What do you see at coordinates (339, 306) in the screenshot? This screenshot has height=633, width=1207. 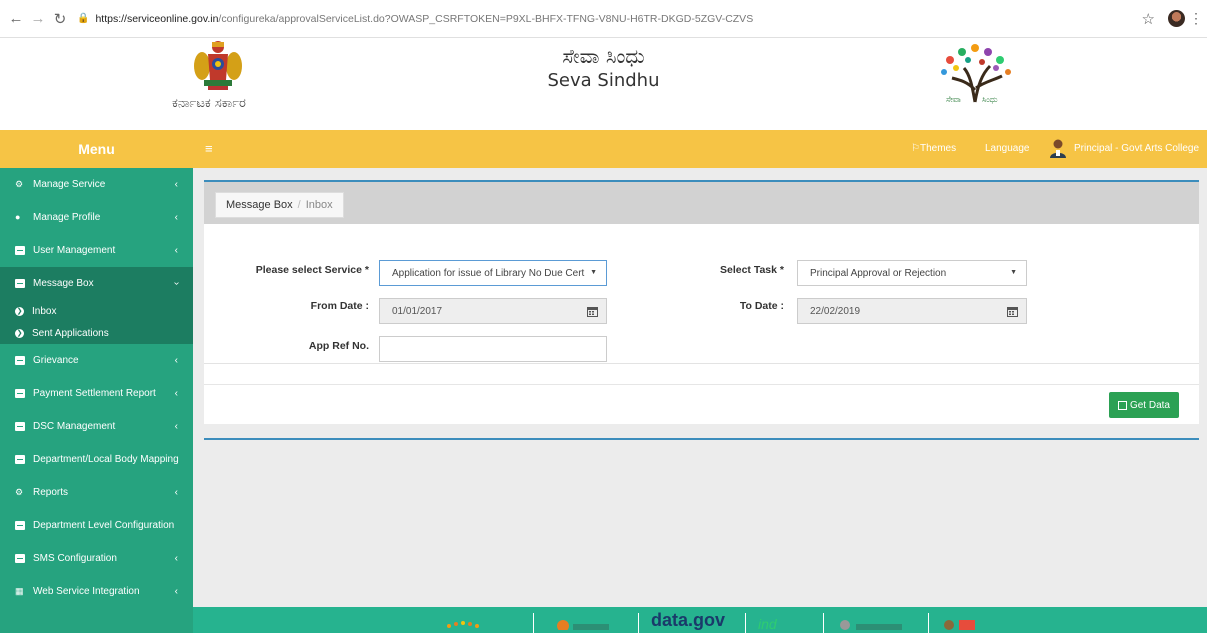 I see `from-date-label: From Date :` at bounding box center [339, 306].